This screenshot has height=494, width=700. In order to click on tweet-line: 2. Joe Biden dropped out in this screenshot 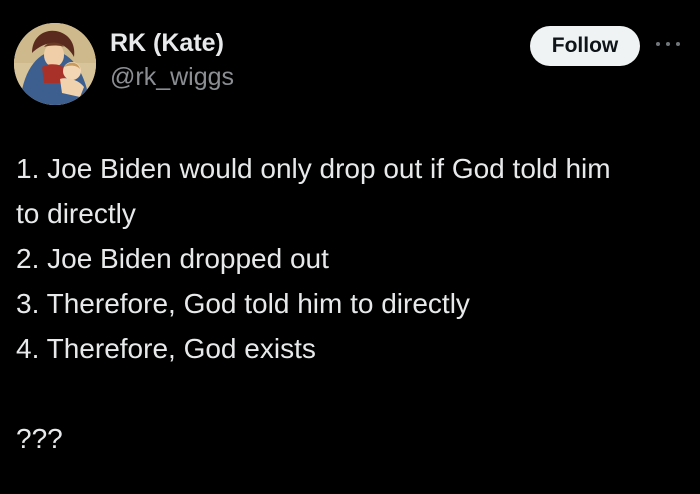, I will do `click(172, 258)`.